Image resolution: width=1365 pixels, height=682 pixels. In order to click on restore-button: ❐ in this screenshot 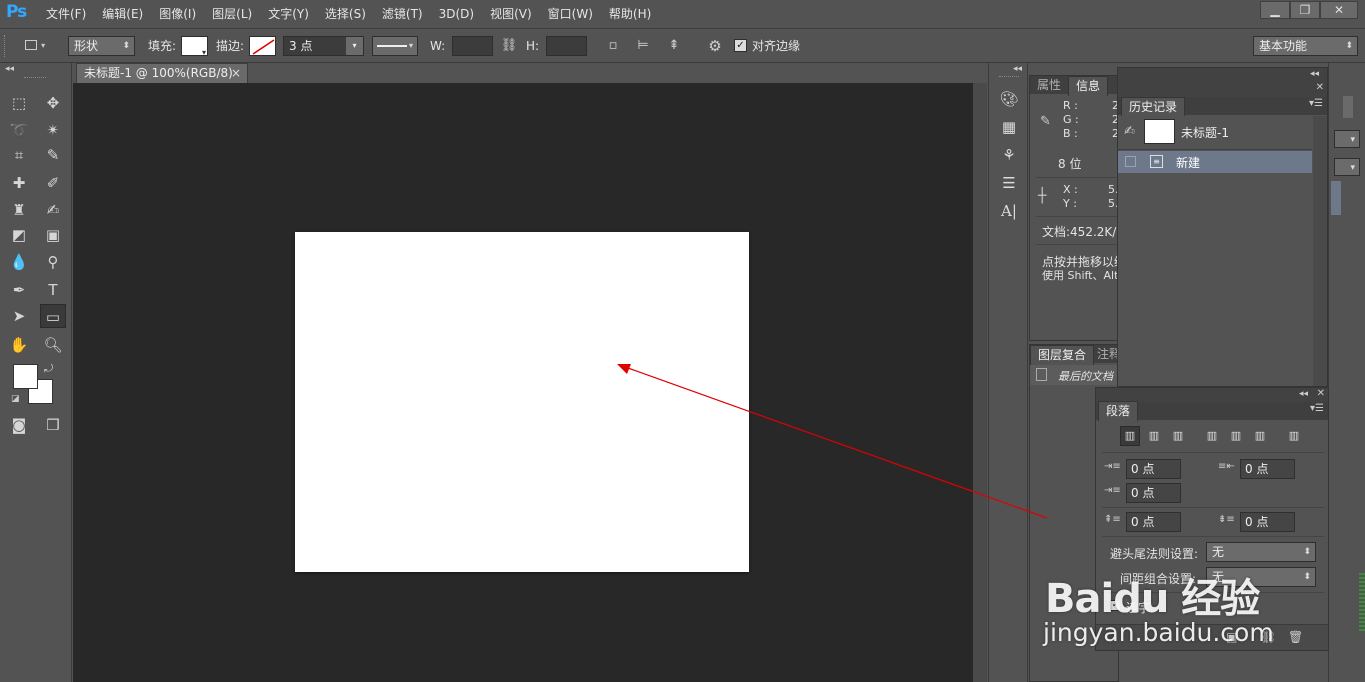, I will do `click(1305, 10)`.